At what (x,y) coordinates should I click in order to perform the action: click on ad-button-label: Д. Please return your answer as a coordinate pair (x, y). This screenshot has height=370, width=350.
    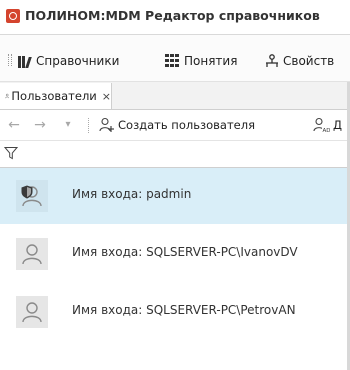
    Looking at the image, I should click on (337, 125).